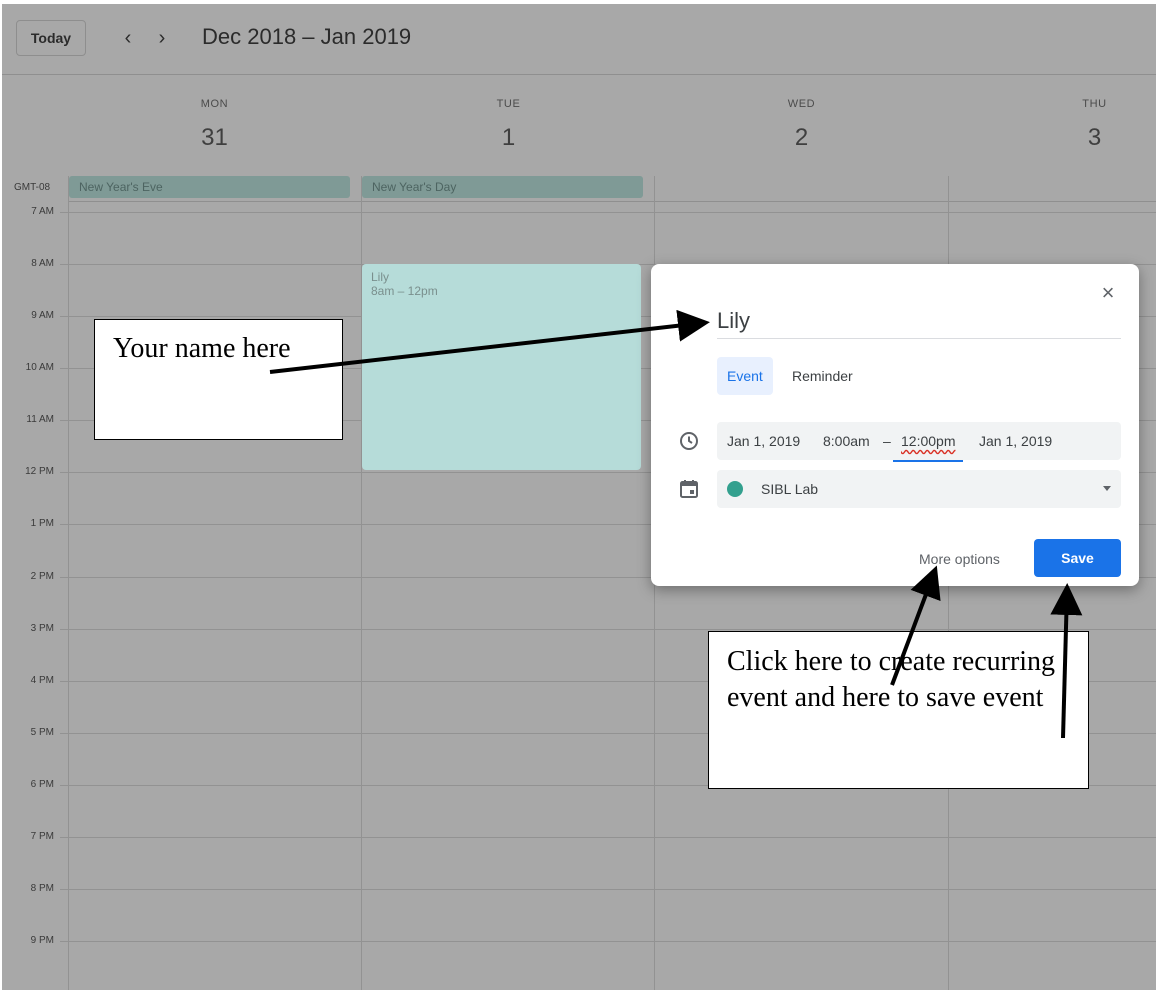 The height and width of the screenshot is (994, 1160). What do you see at coordinates (501, 367) in the screenshot?
I see `event-block: Lily 8am – 12pm` at bounding box center [501, 367].